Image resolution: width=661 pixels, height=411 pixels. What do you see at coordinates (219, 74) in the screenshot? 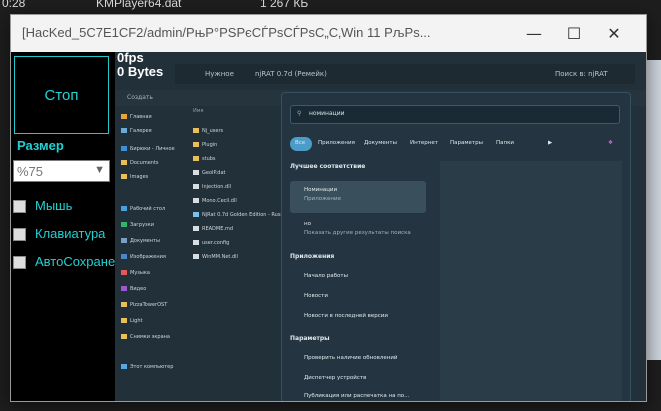
I see `breadcrumb-1: Нужное` at bounding box center [219, 74].